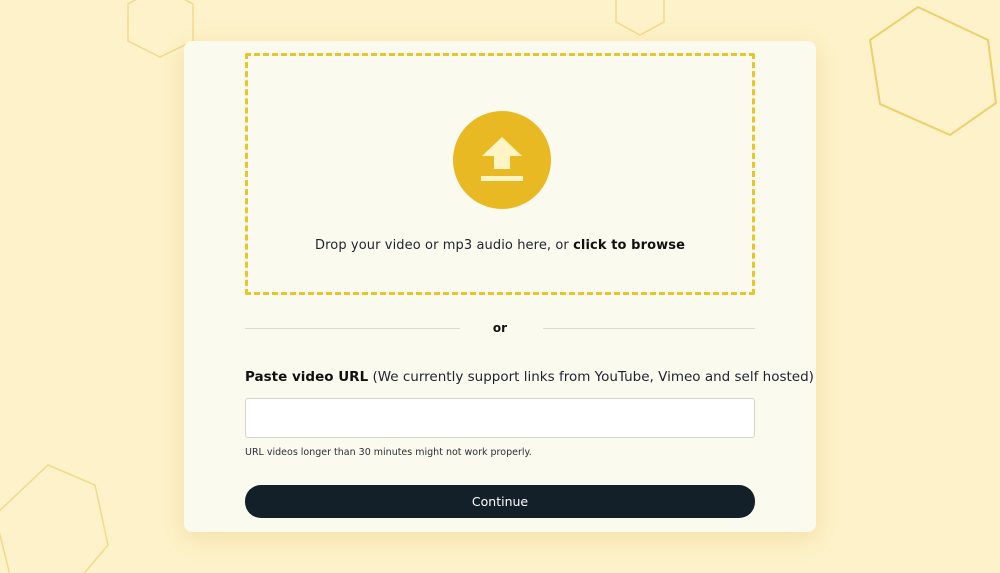 This screenshot has height=573, width=1000. What do you see at coordinates (629, 245) in the screenshot?
I see `click-to-browse-link: click to browse` at bounding box center [629, 245].